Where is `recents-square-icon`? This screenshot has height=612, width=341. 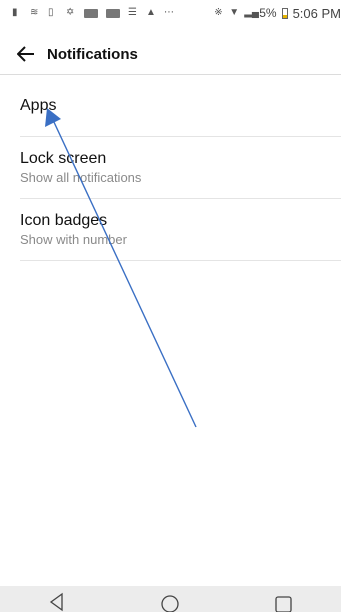
recents-square-icon is located at coordinates (283, 604).